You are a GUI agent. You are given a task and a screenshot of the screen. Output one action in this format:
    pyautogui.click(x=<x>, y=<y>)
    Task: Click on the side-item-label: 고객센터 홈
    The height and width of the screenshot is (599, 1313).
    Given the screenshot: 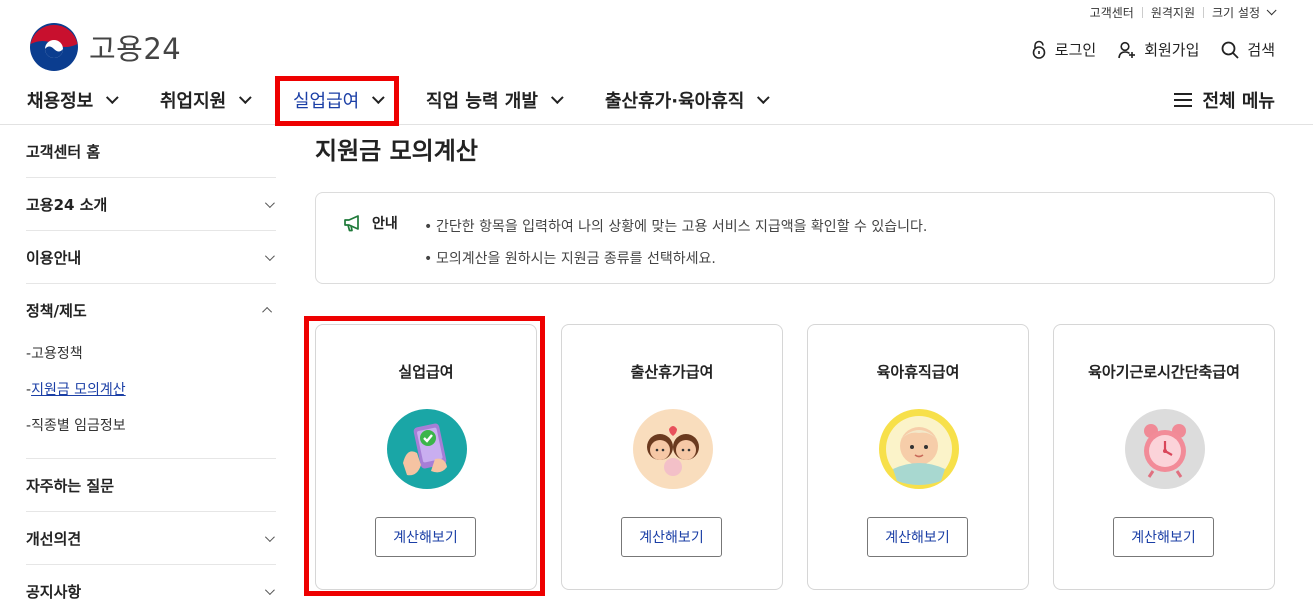 What is the action you would take?
    pyautogui.click(x=63, y=151)
    